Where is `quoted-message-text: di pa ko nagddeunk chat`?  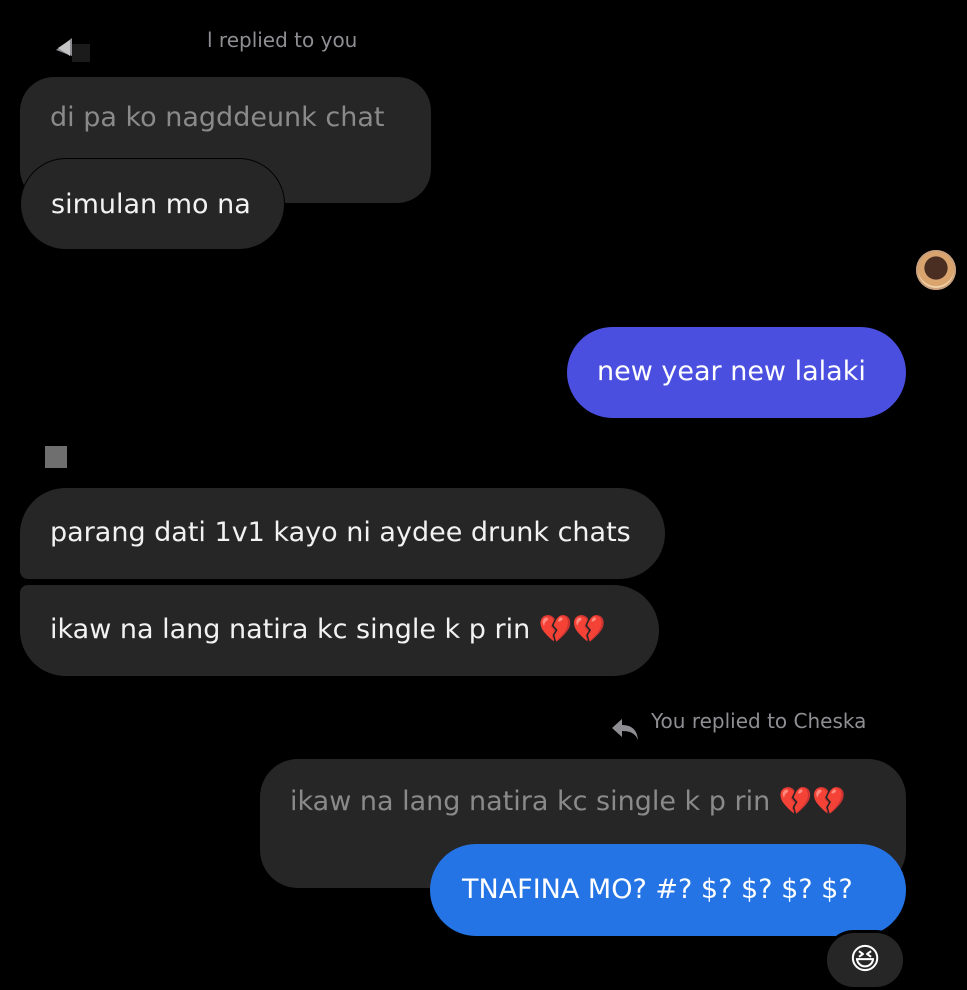
quoted-message-text: di pa ko nagddeunk chat is located at coordinates (217, 117).